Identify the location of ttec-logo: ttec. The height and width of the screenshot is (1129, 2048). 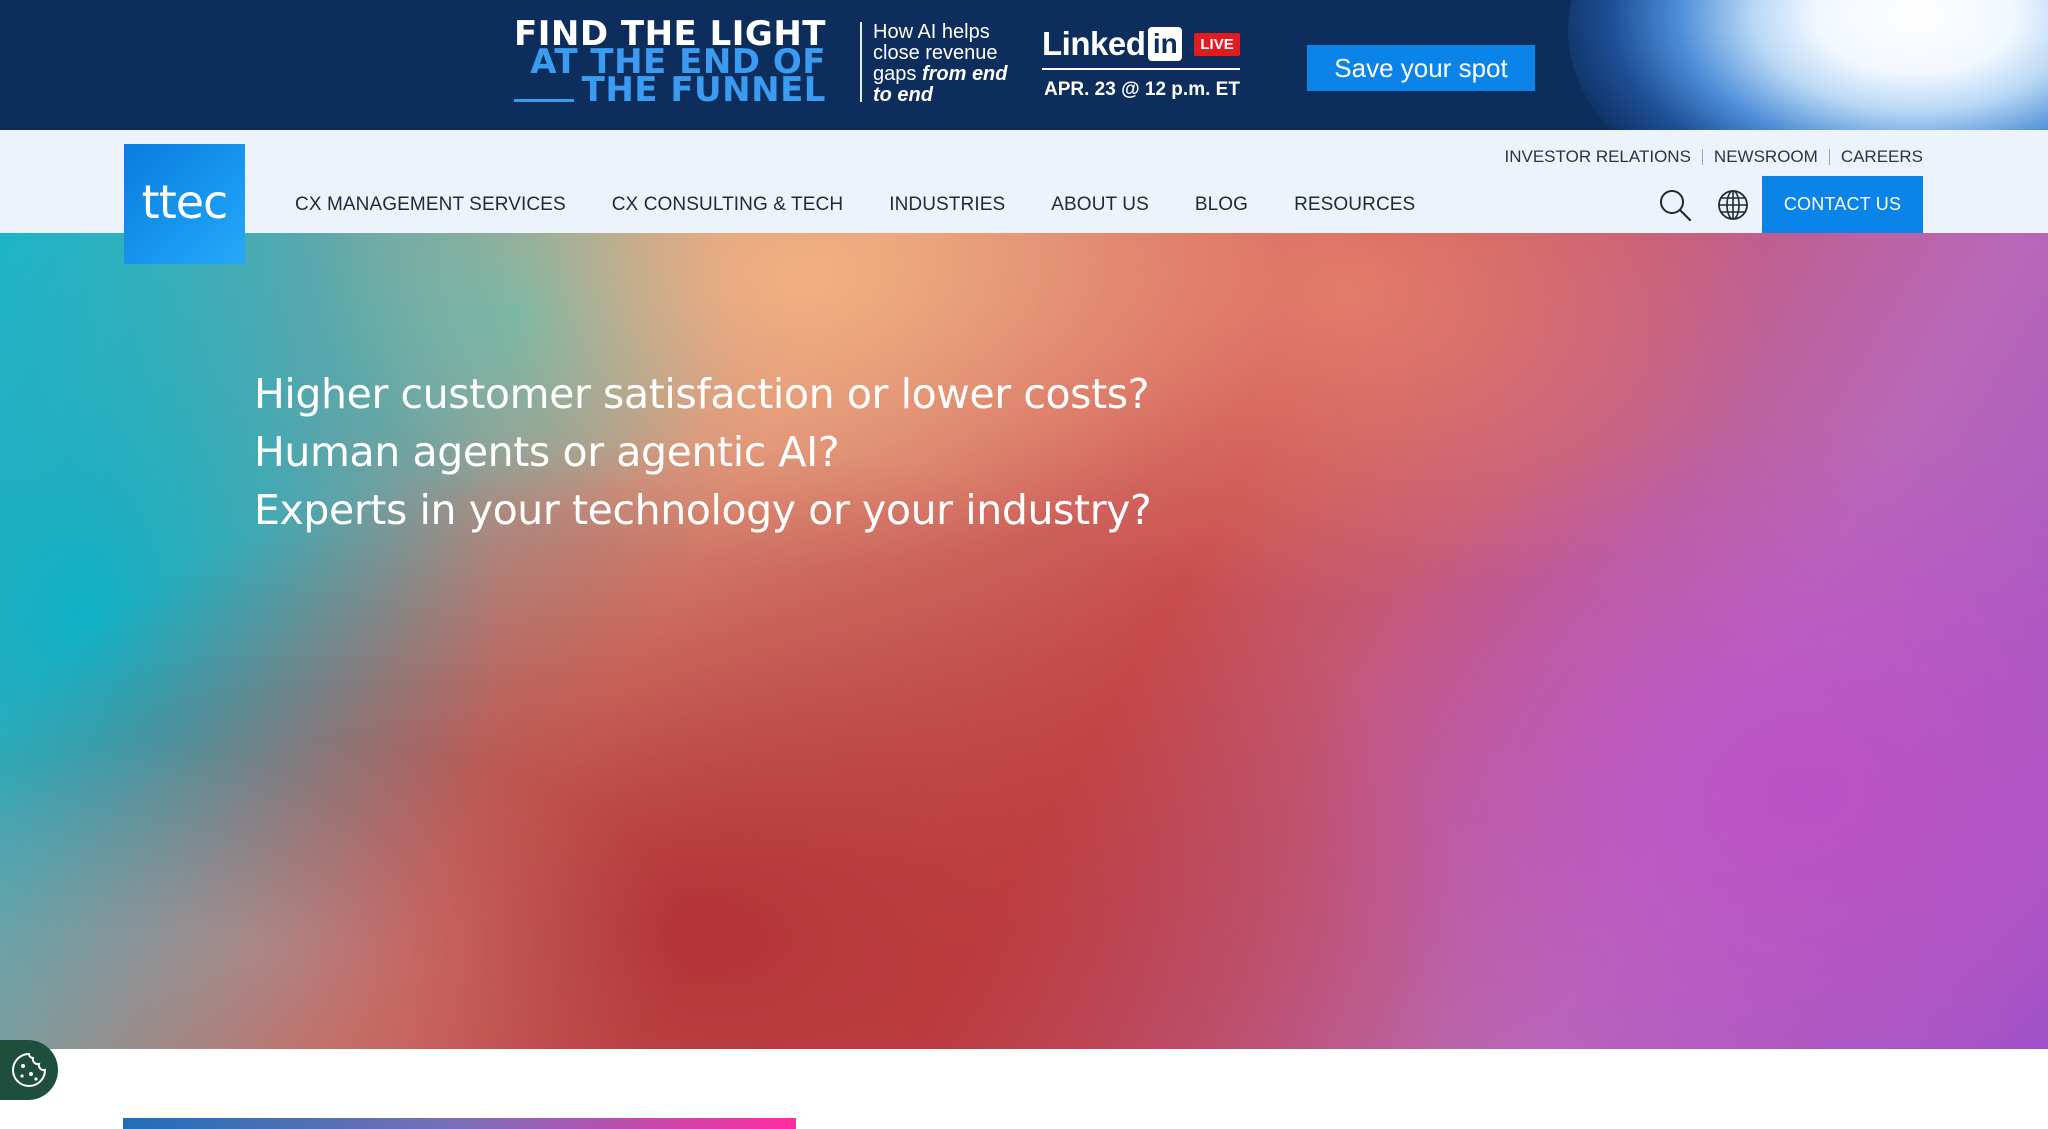
(184, 204).